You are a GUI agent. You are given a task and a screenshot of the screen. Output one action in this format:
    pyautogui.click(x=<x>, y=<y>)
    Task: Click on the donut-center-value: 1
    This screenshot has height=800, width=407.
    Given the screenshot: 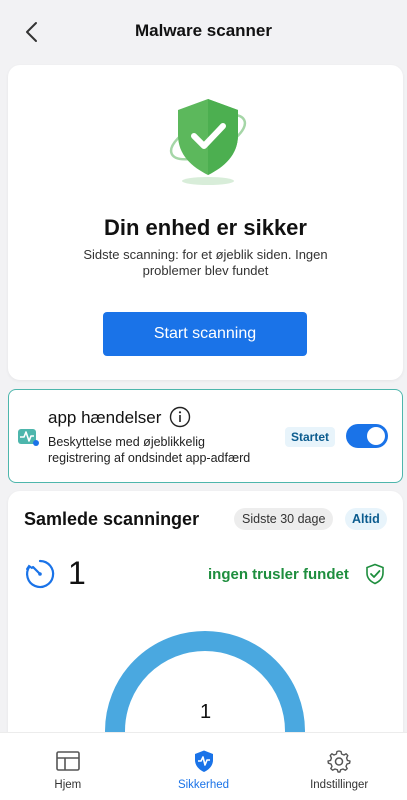 What is the action you would take?
    pyautogui.click(x=205, y=712)
    